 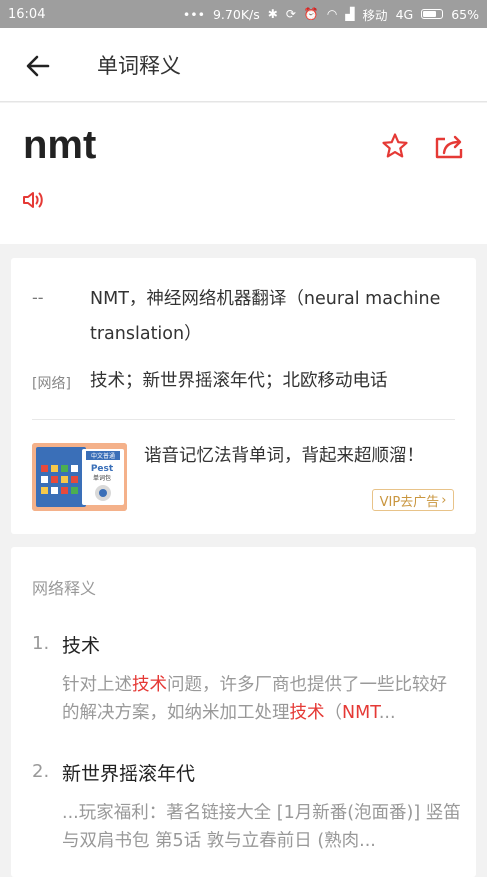 I want to click on status-dots: •••, so click(x=193, y=14).